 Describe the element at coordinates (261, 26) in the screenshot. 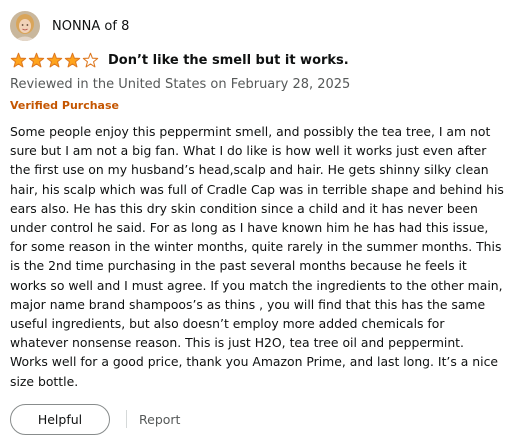

I see `reviewer-profile: NONNA of 8` at that location.